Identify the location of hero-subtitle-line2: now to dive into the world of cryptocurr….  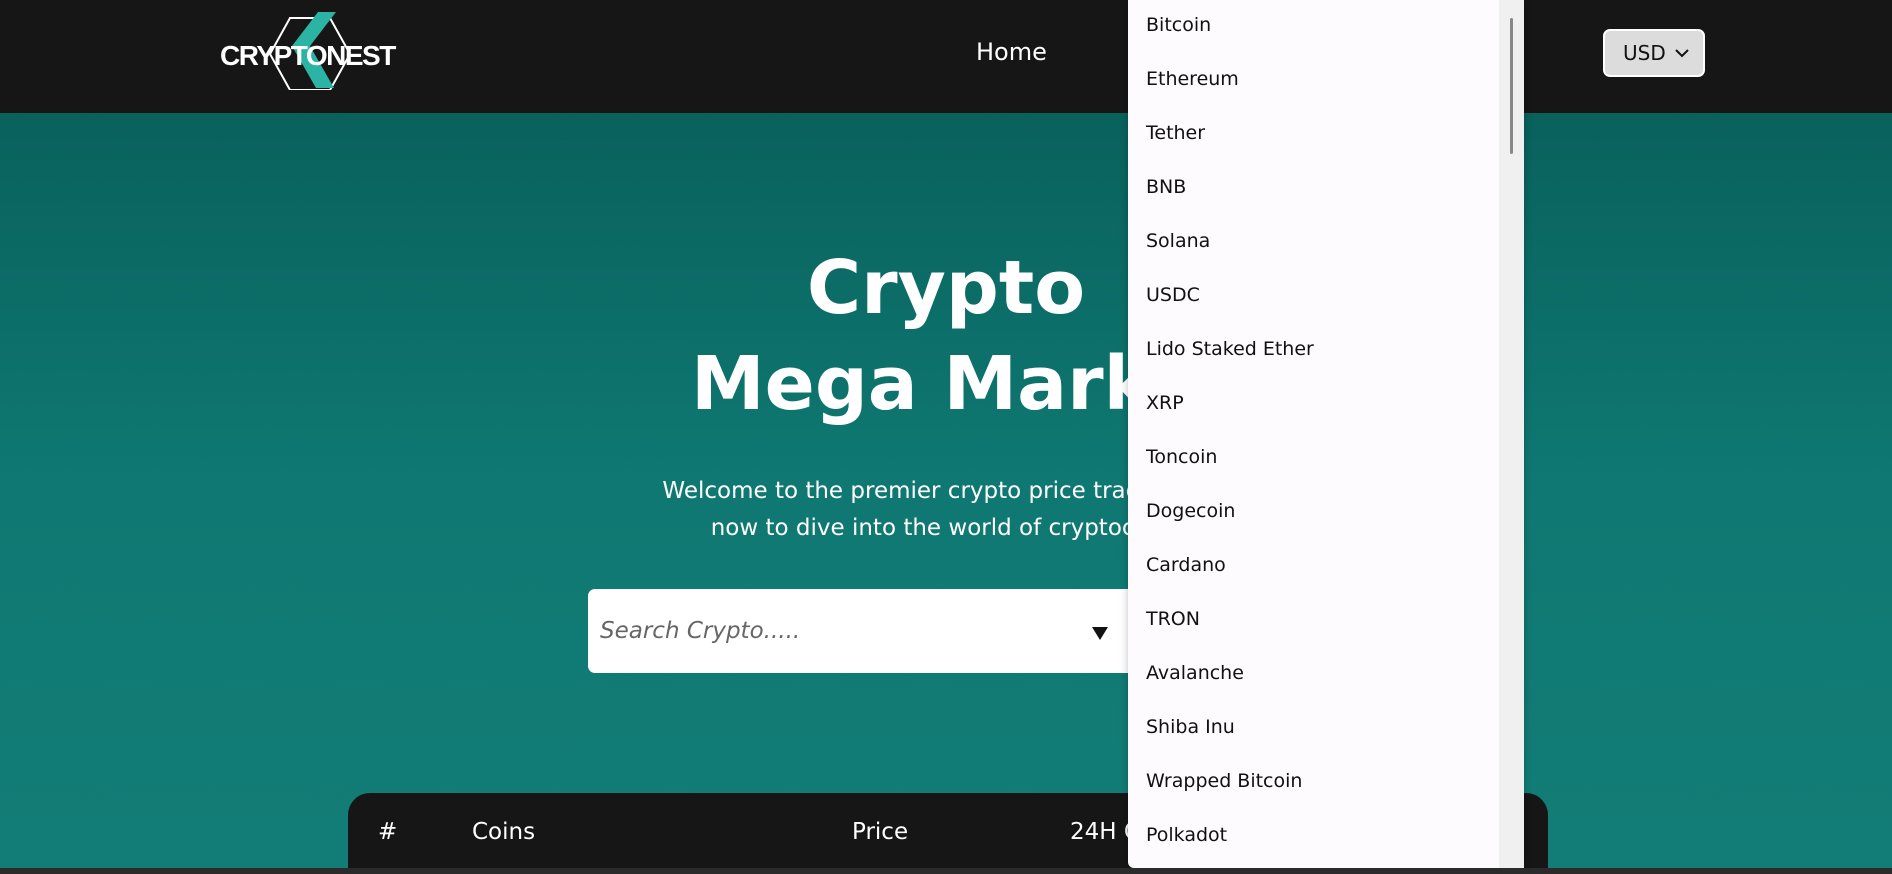
(946, 528).